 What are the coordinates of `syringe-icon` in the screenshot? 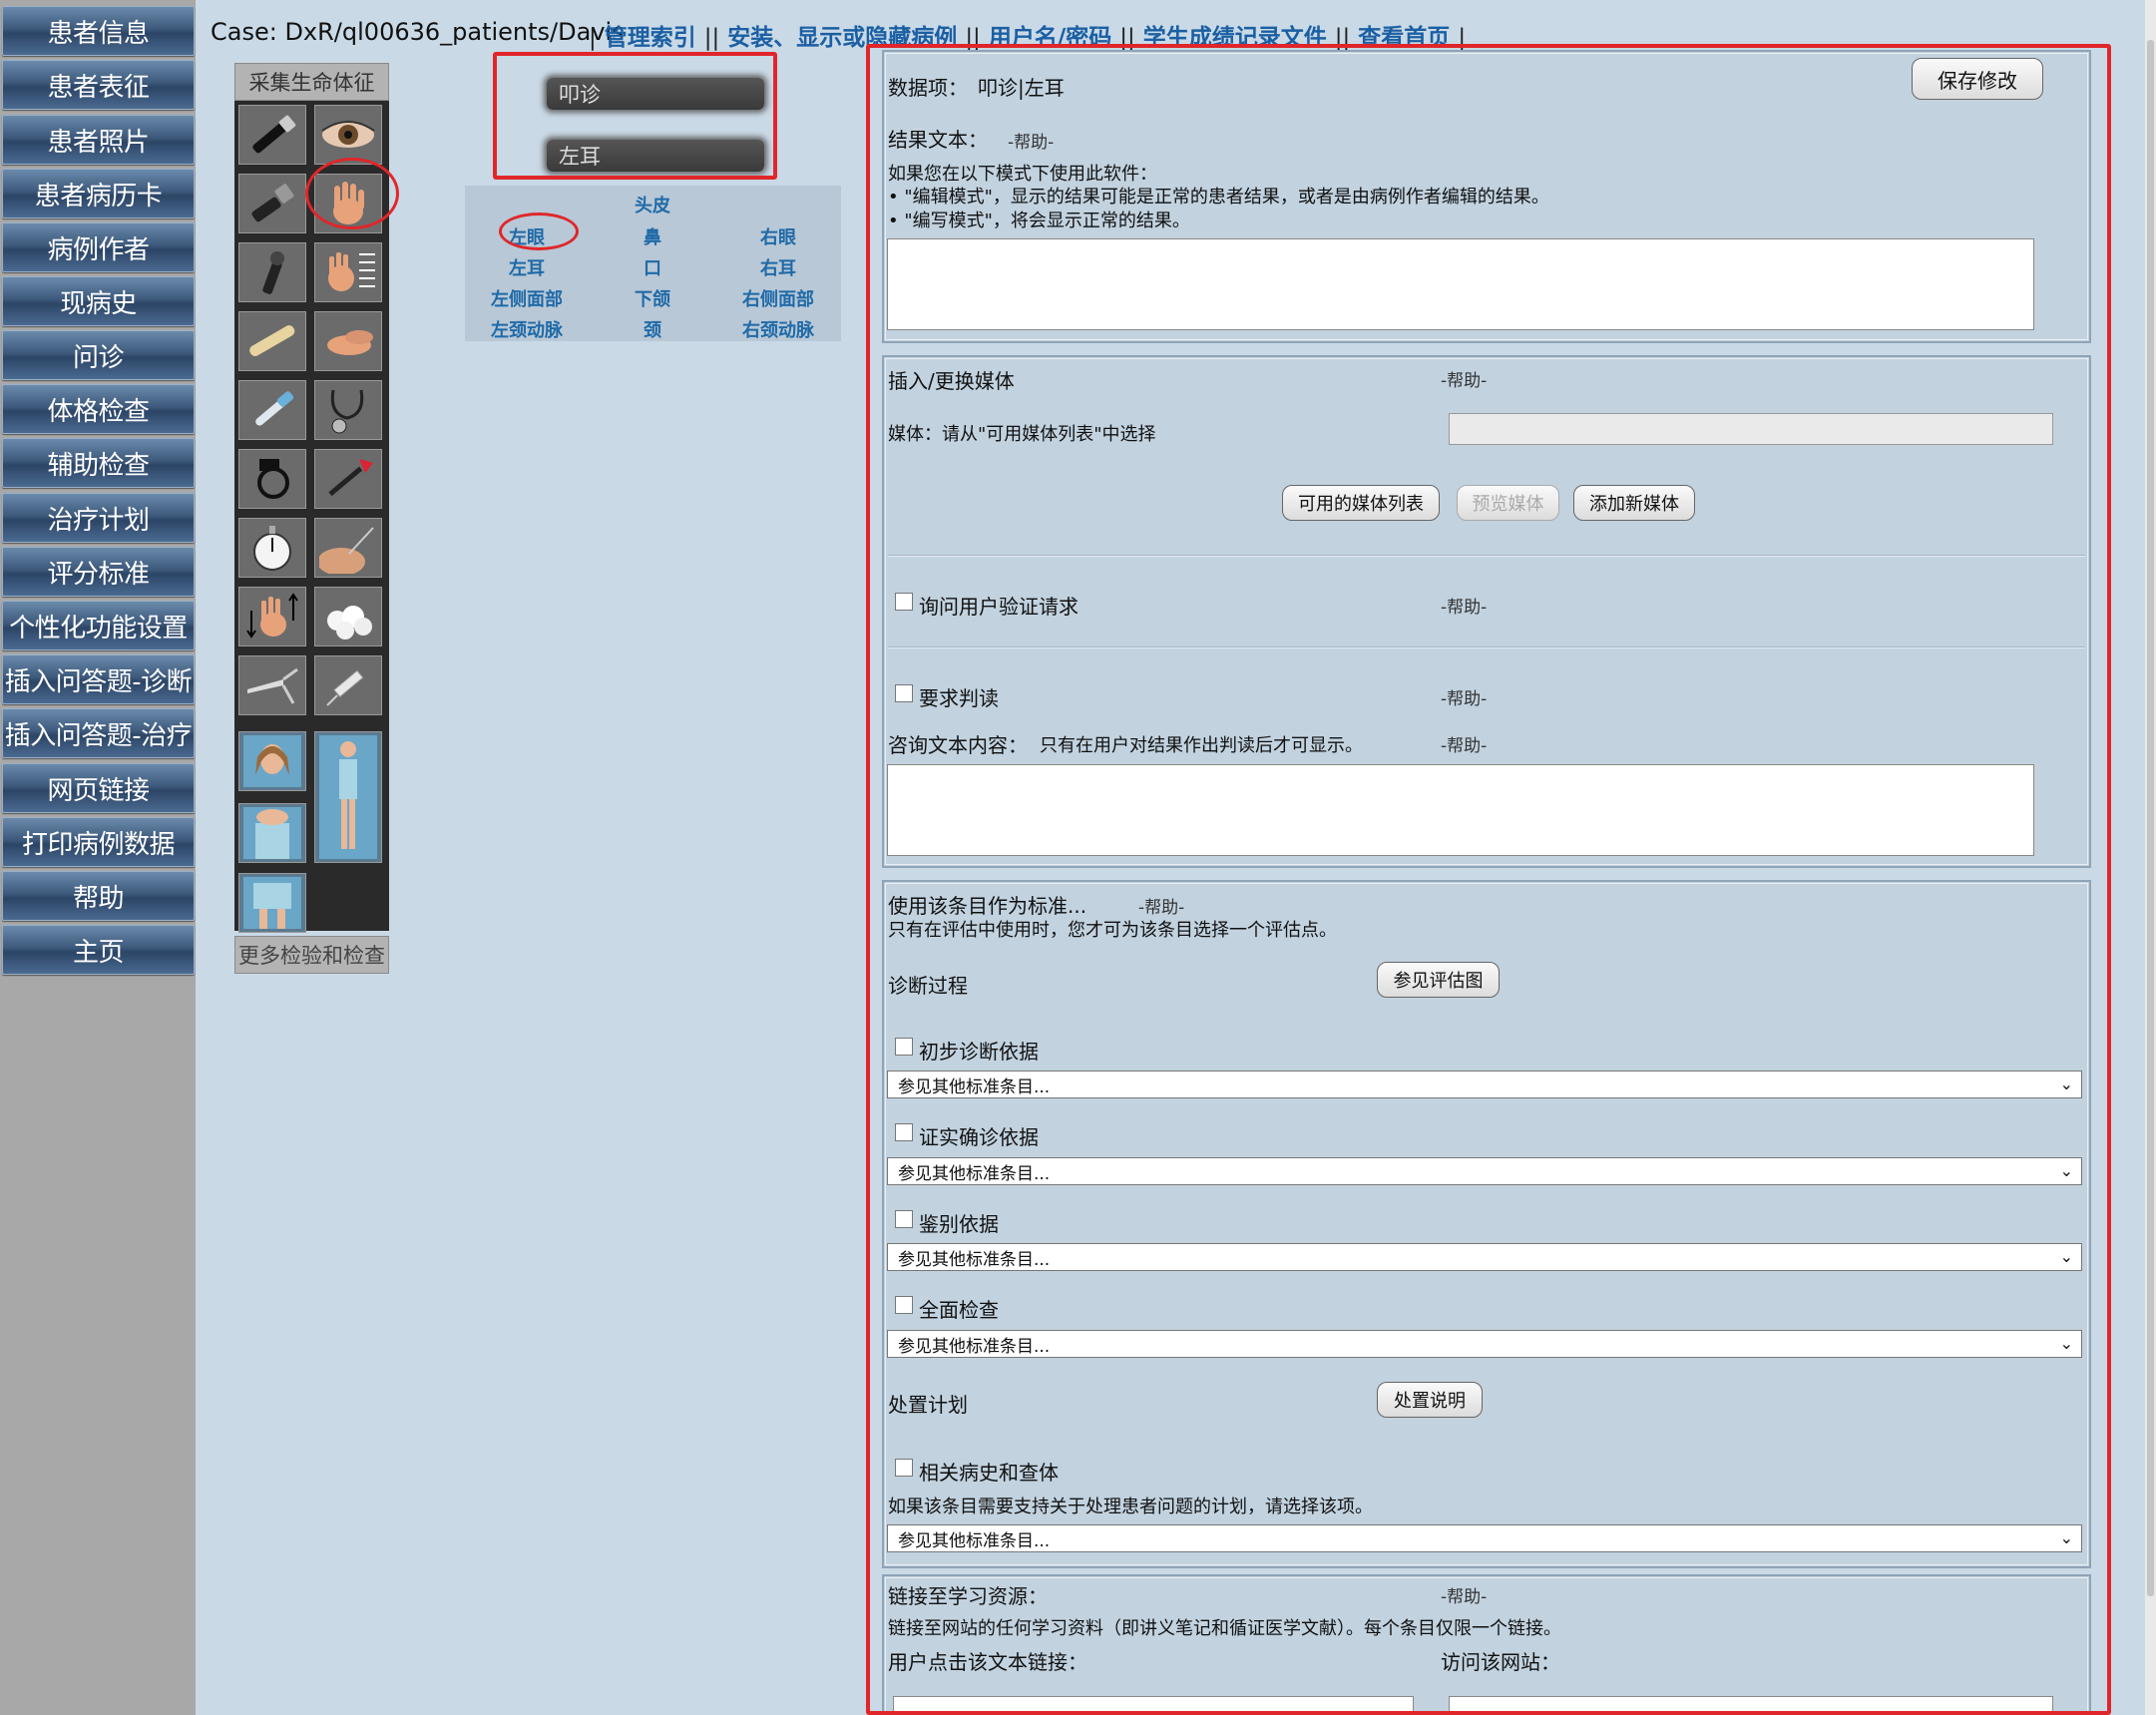 It's located at (345, 687).